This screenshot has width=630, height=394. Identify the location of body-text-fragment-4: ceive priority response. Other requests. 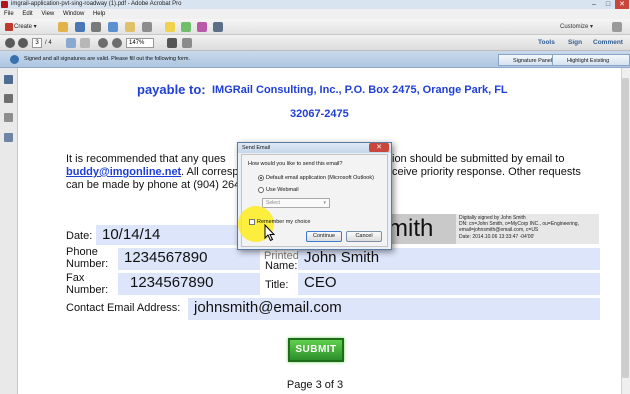
(486, 172).